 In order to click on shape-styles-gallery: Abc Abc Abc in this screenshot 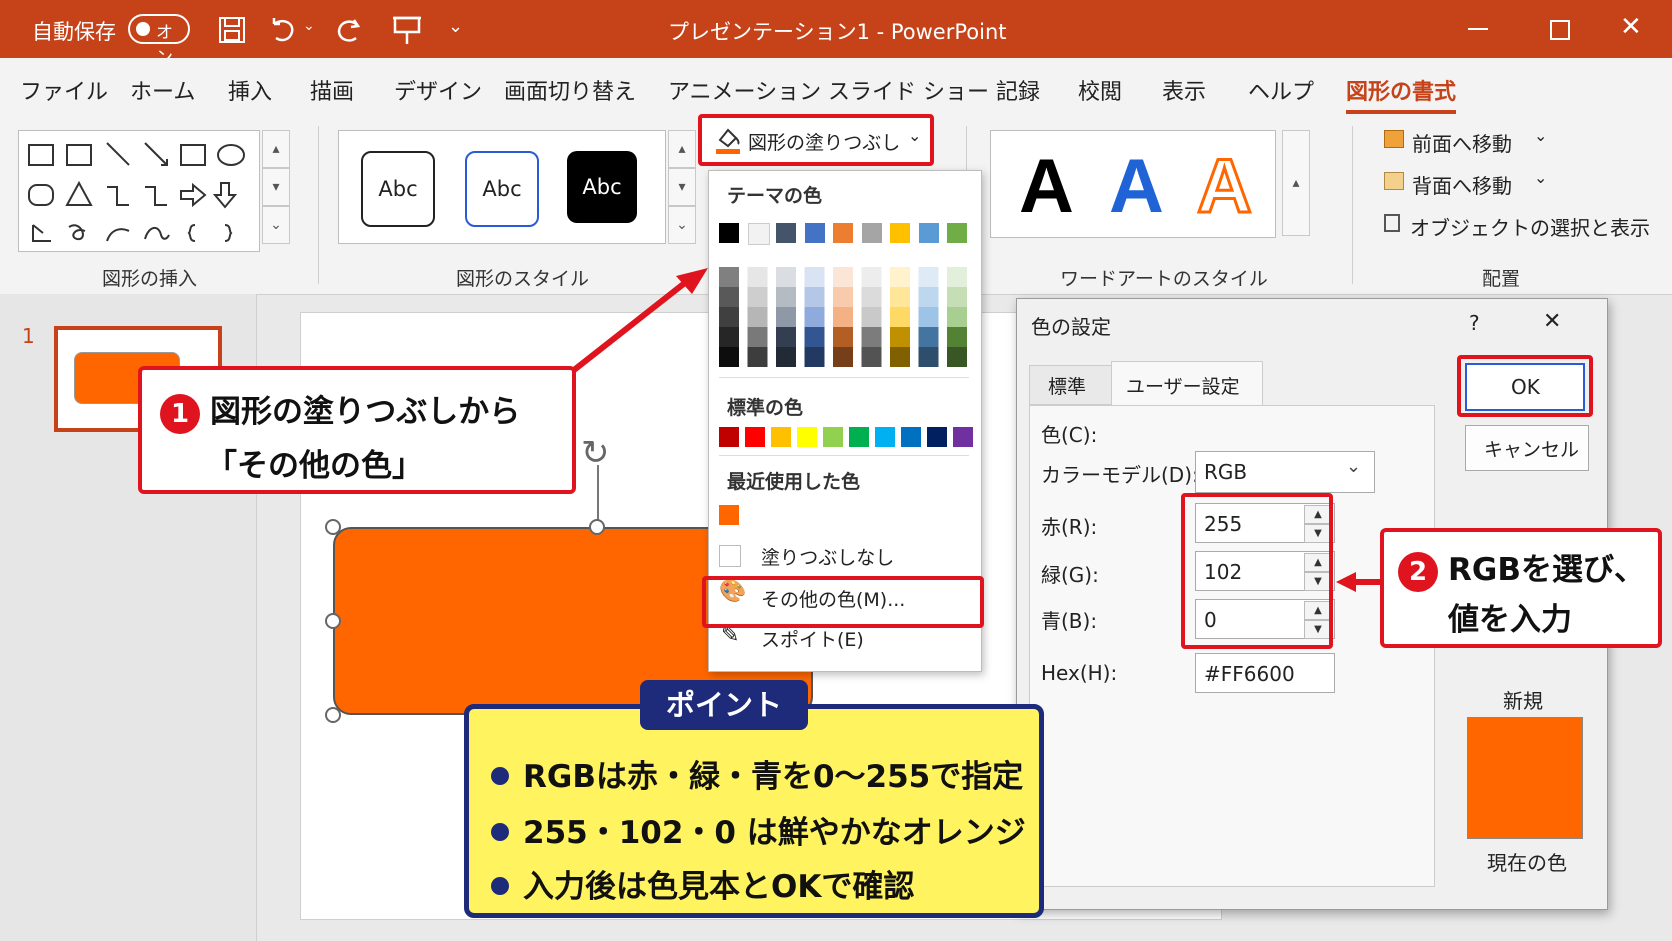, I will do `click(502, 187)`.